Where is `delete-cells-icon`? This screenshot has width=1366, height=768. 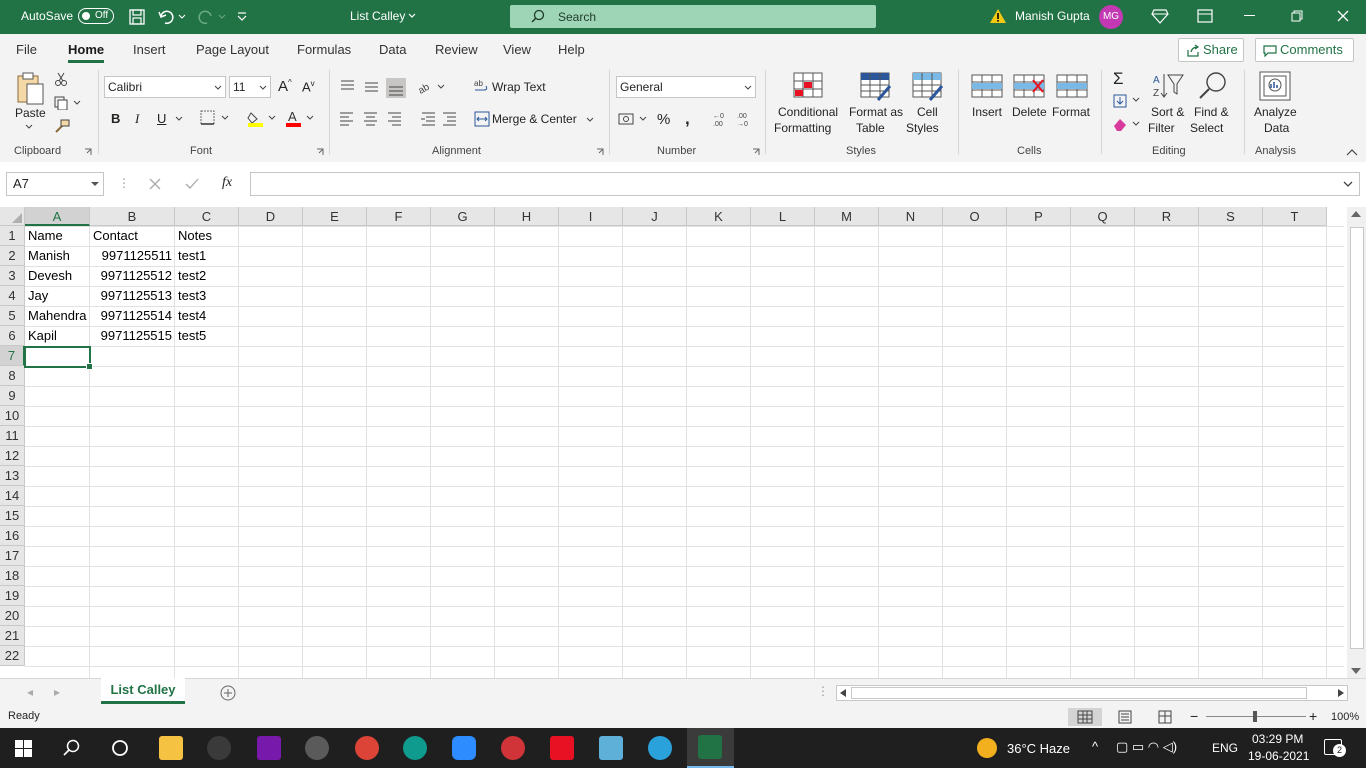 delete-cells-icon is located at coordinates (1029, 87).